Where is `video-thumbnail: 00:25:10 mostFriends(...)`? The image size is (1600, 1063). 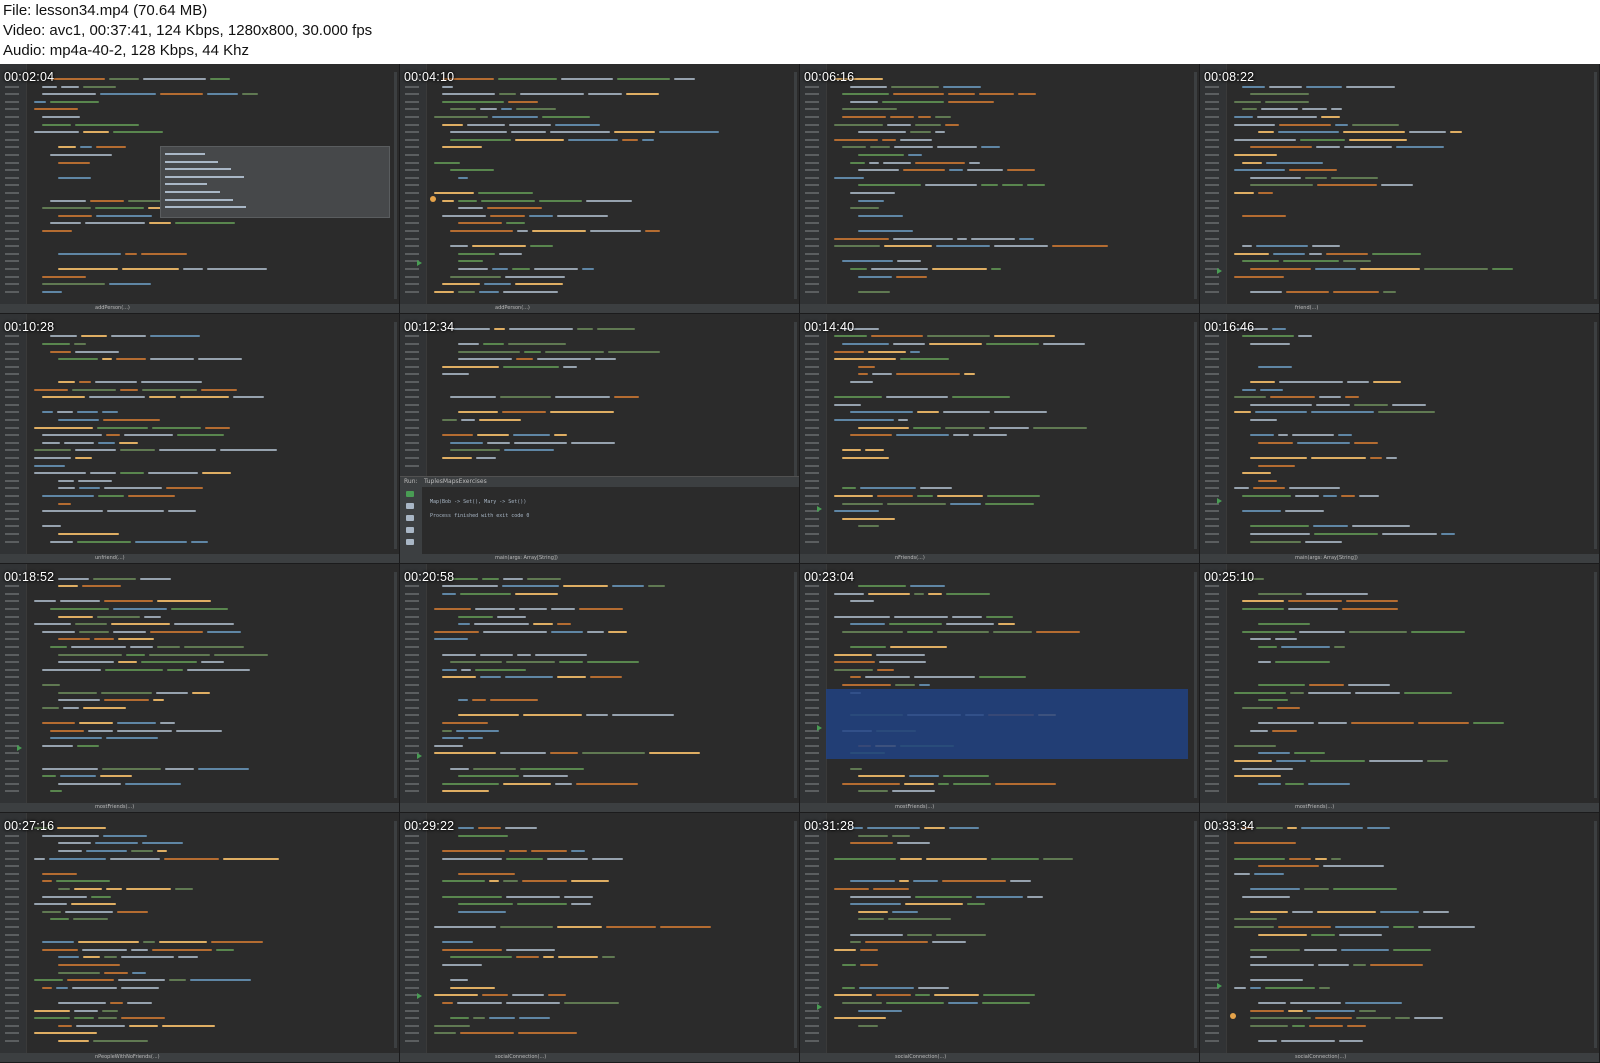 video-thumbnail: 00:25:10 mostFriends(...) is located at coordinates (1400, 688).